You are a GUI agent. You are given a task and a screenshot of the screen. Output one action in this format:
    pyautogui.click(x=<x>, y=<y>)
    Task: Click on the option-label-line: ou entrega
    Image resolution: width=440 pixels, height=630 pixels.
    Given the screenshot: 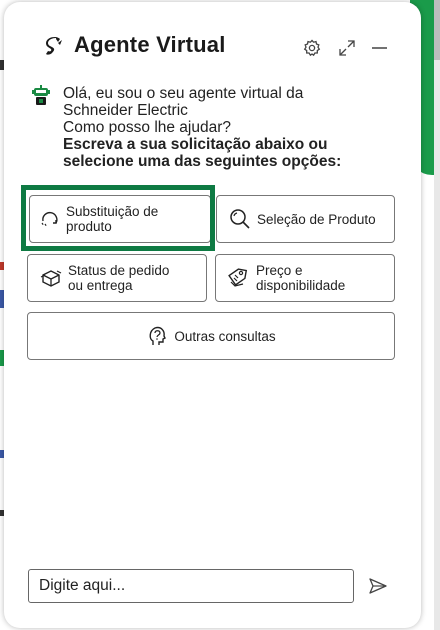 What is the action you would take?
    pyautogui.click(x=100, y=285)
    